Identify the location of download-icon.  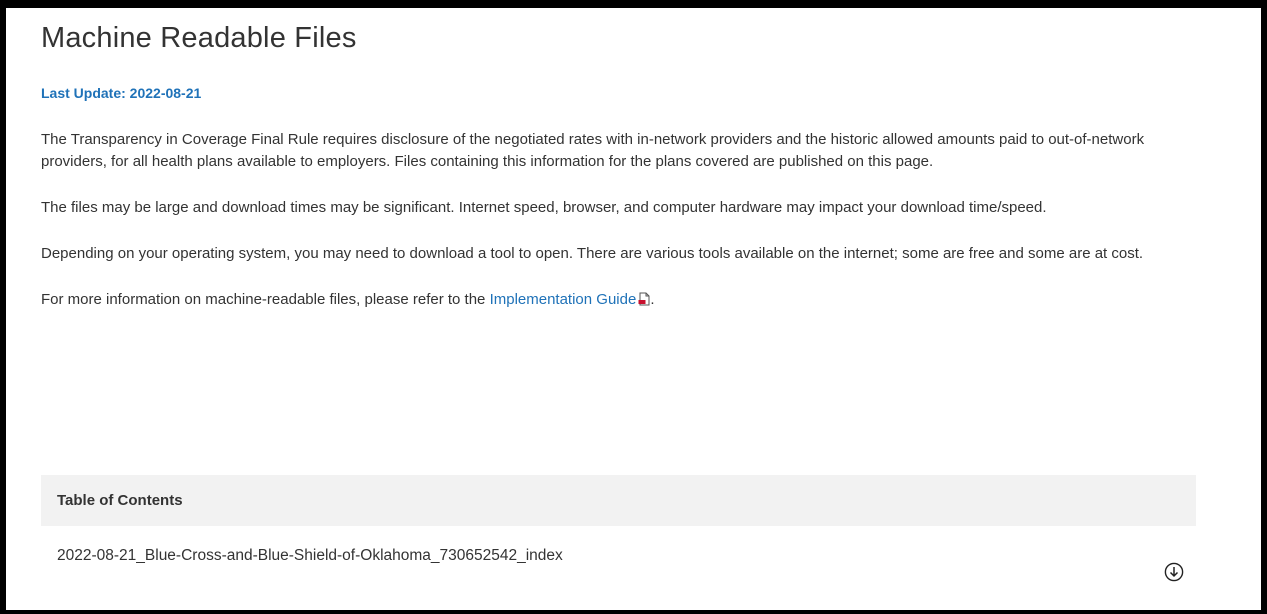
(1174, 565).